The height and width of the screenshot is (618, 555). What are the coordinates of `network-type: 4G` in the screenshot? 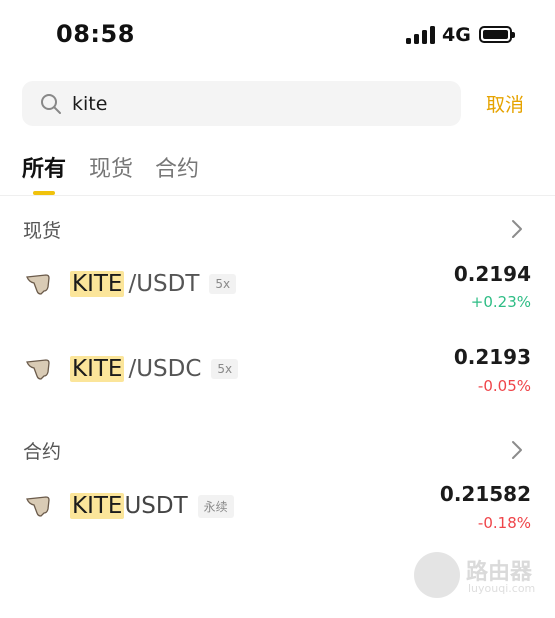 It's located at (456, 35).